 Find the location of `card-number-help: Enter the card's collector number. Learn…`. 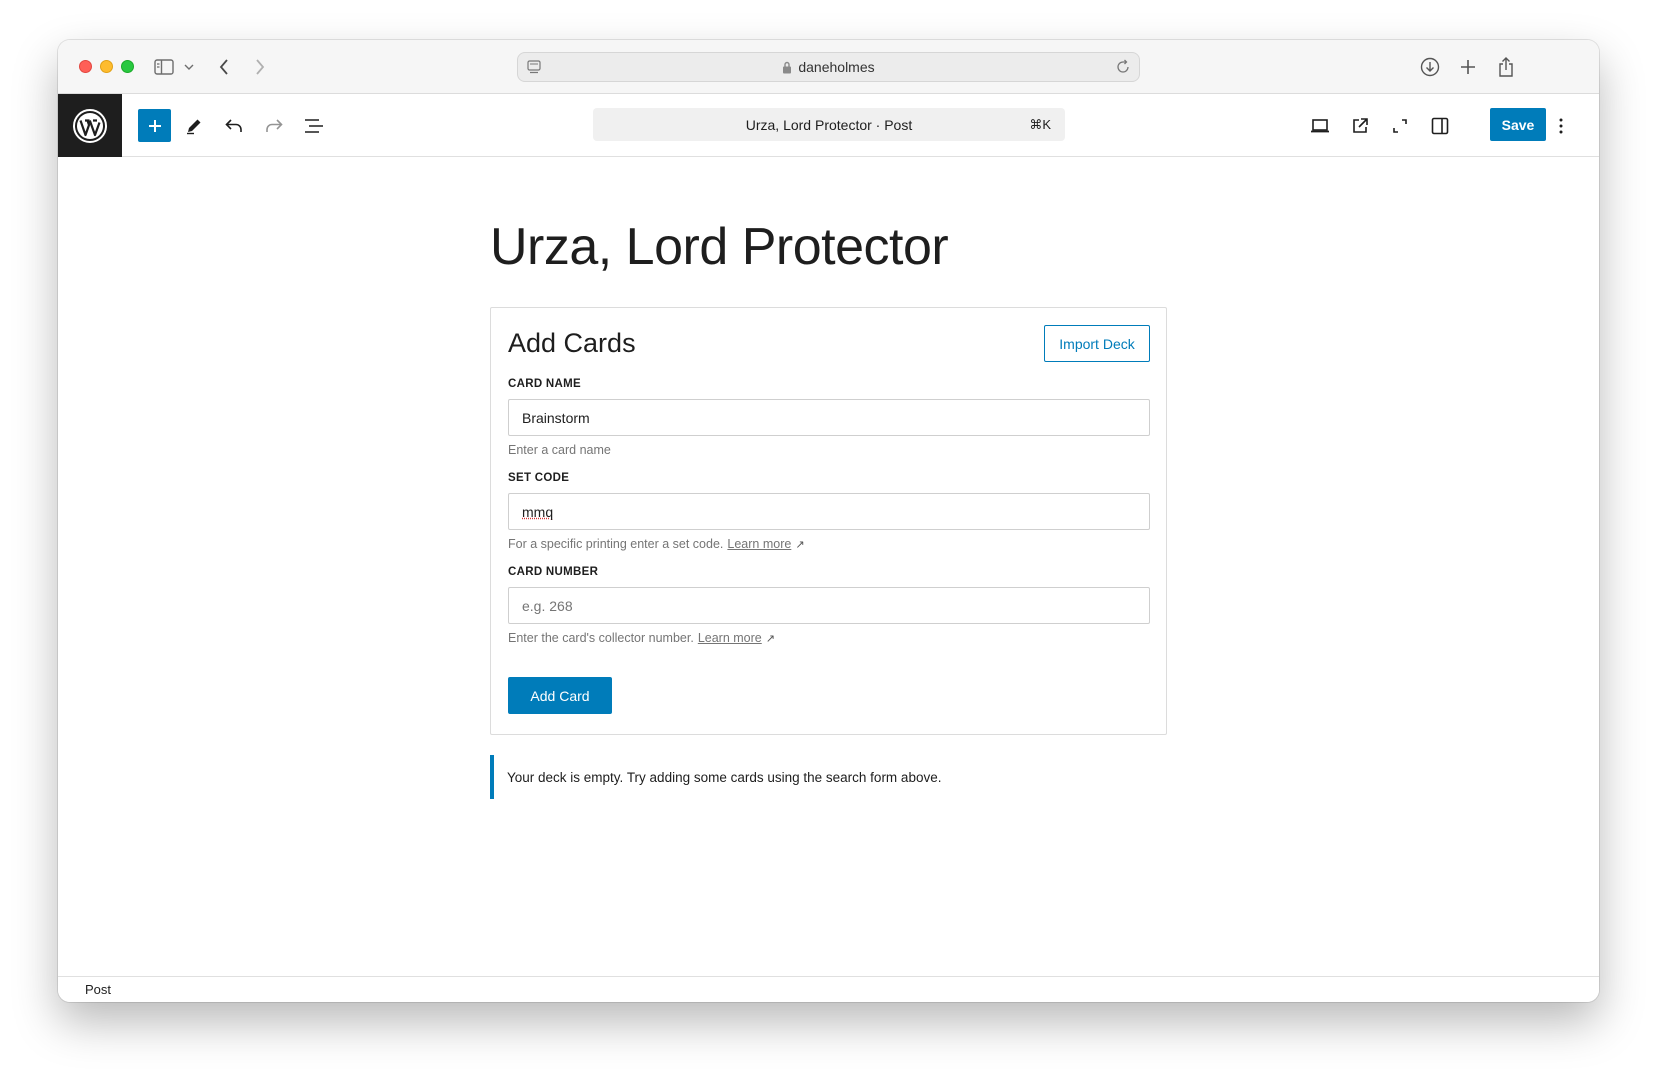

card-number-help: Enter the card's collector number. Learn… is located at coordinates (641, 638).